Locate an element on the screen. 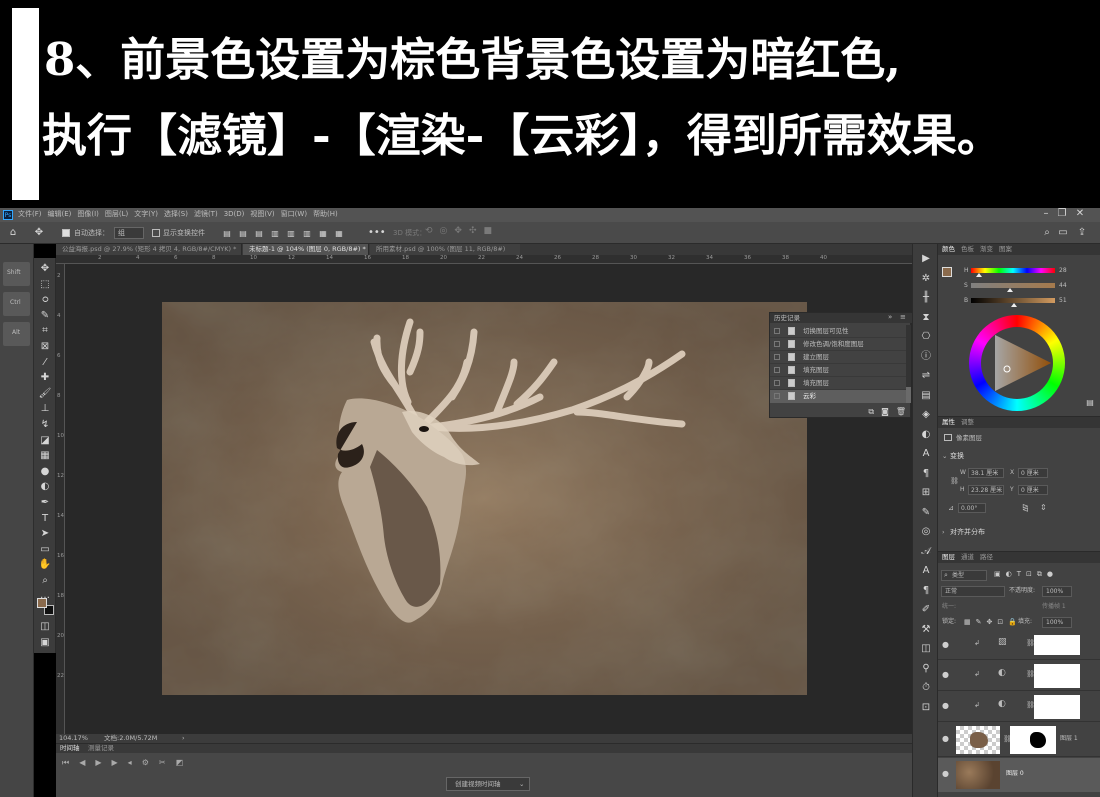 This screenshot has height=797, width=1100. info-icon: ⓘ is located at coordinates (926, 357).